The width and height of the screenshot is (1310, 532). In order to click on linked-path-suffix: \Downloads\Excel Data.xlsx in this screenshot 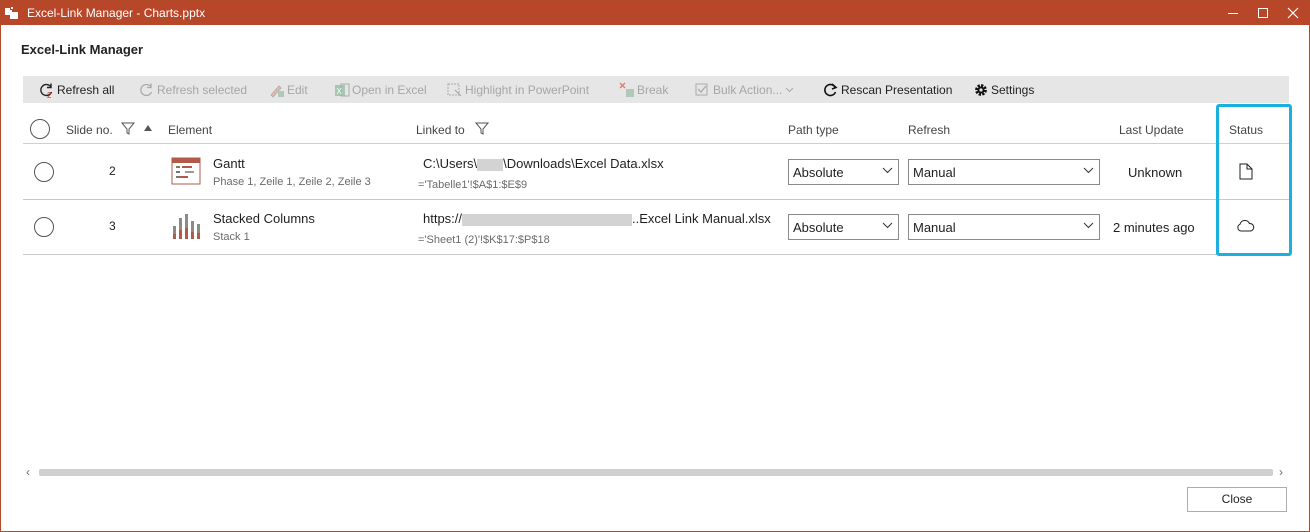, I will do `click(583, 163)`.